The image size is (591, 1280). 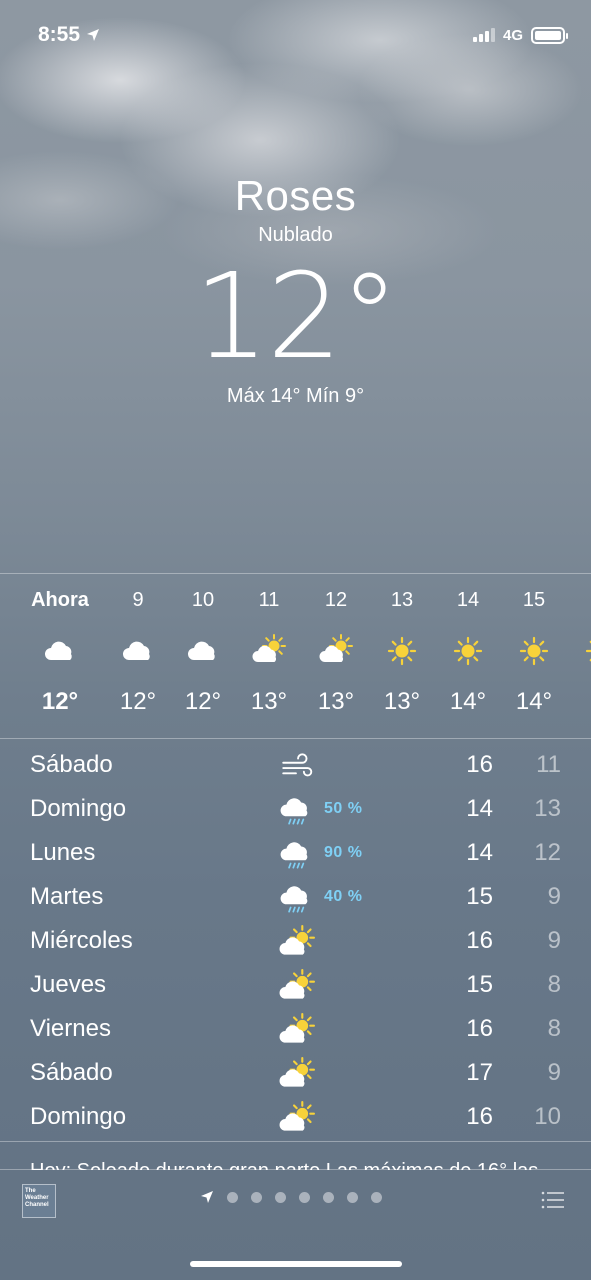 I want to click on status-indicators: 4G, so click(x=520, y=35).